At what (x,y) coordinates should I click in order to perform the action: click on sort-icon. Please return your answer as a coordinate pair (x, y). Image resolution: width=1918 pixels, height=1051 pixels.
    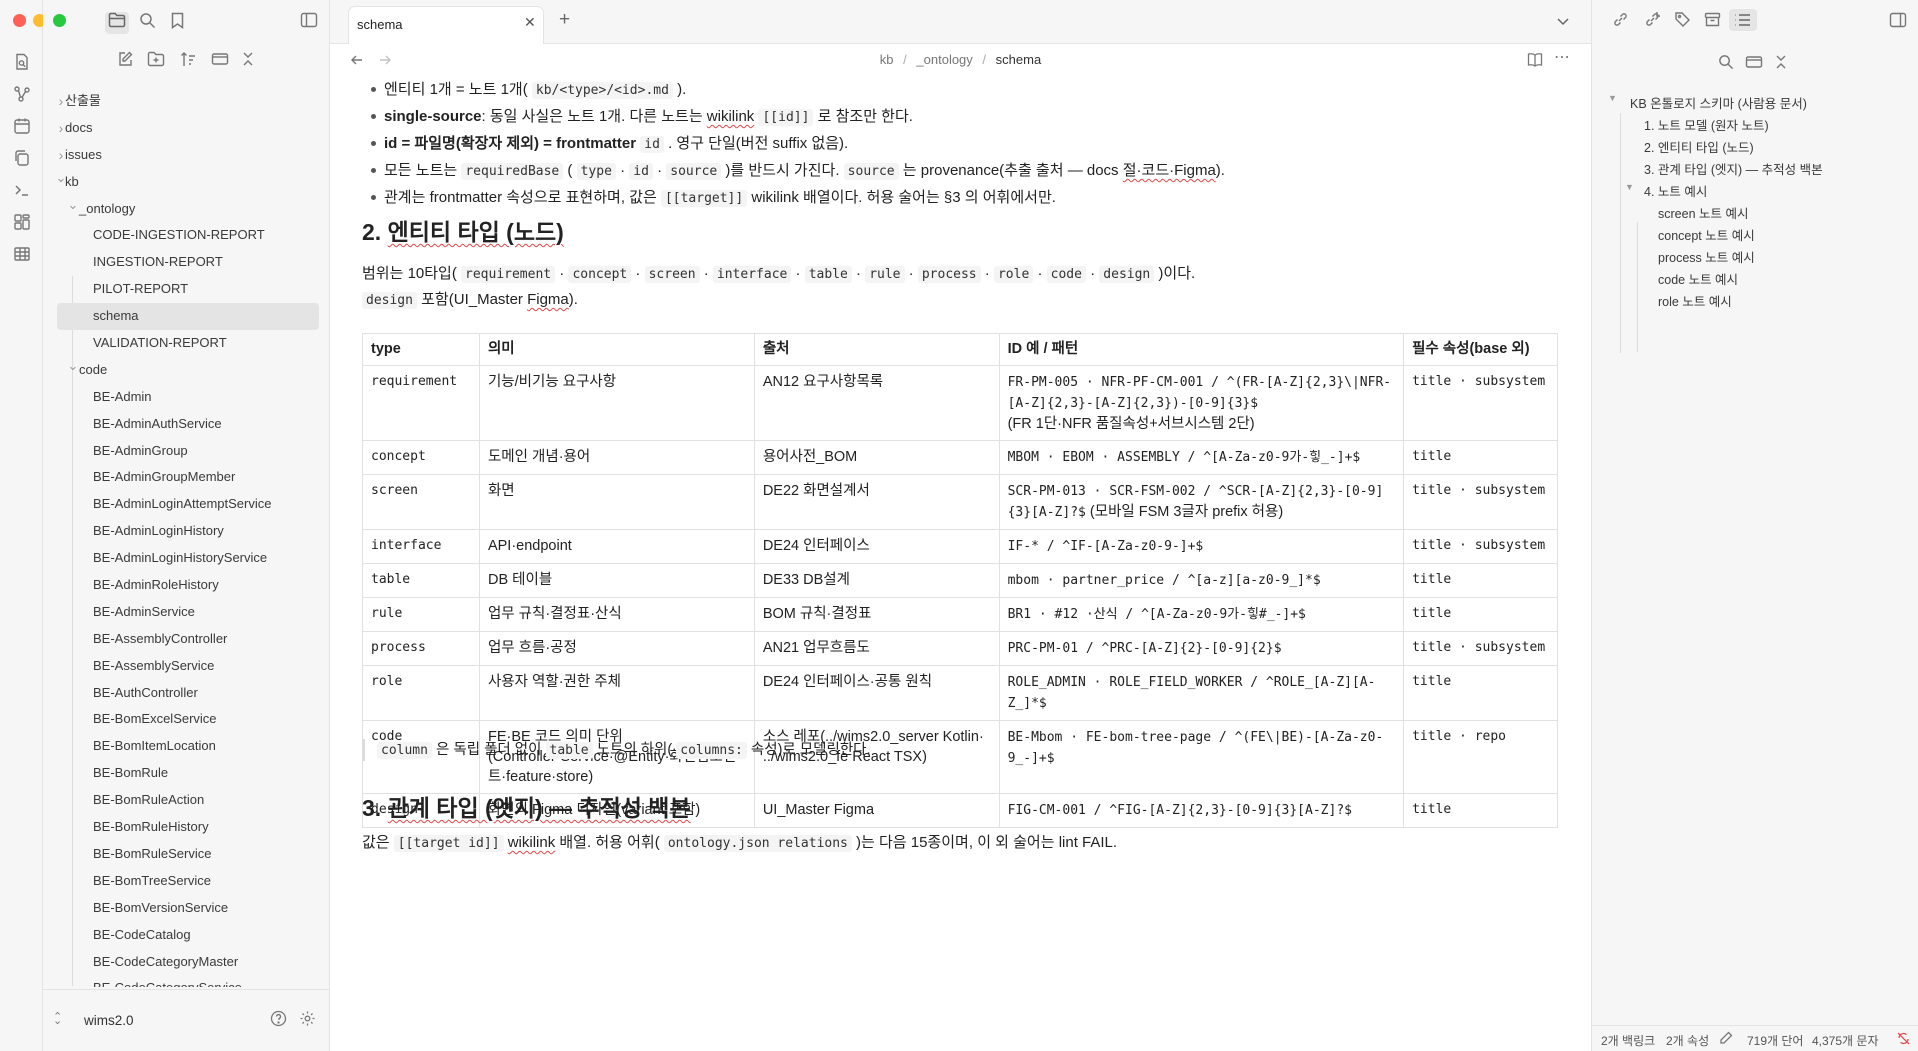
    Looking at the image, I should click on (188, 62).